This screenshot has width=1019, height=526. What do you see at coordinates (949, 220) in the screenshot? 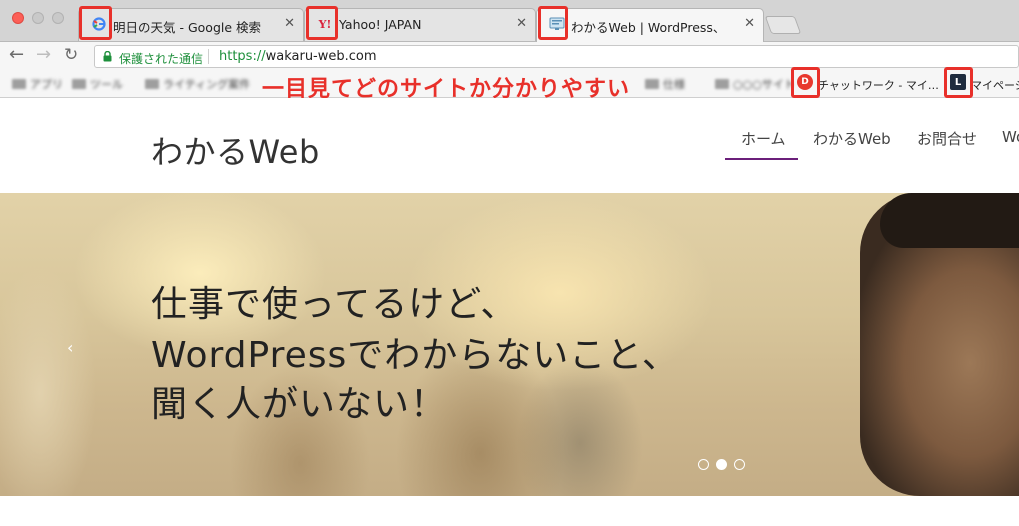
I see `hero-person-hair` at bounding box center [949, 220].